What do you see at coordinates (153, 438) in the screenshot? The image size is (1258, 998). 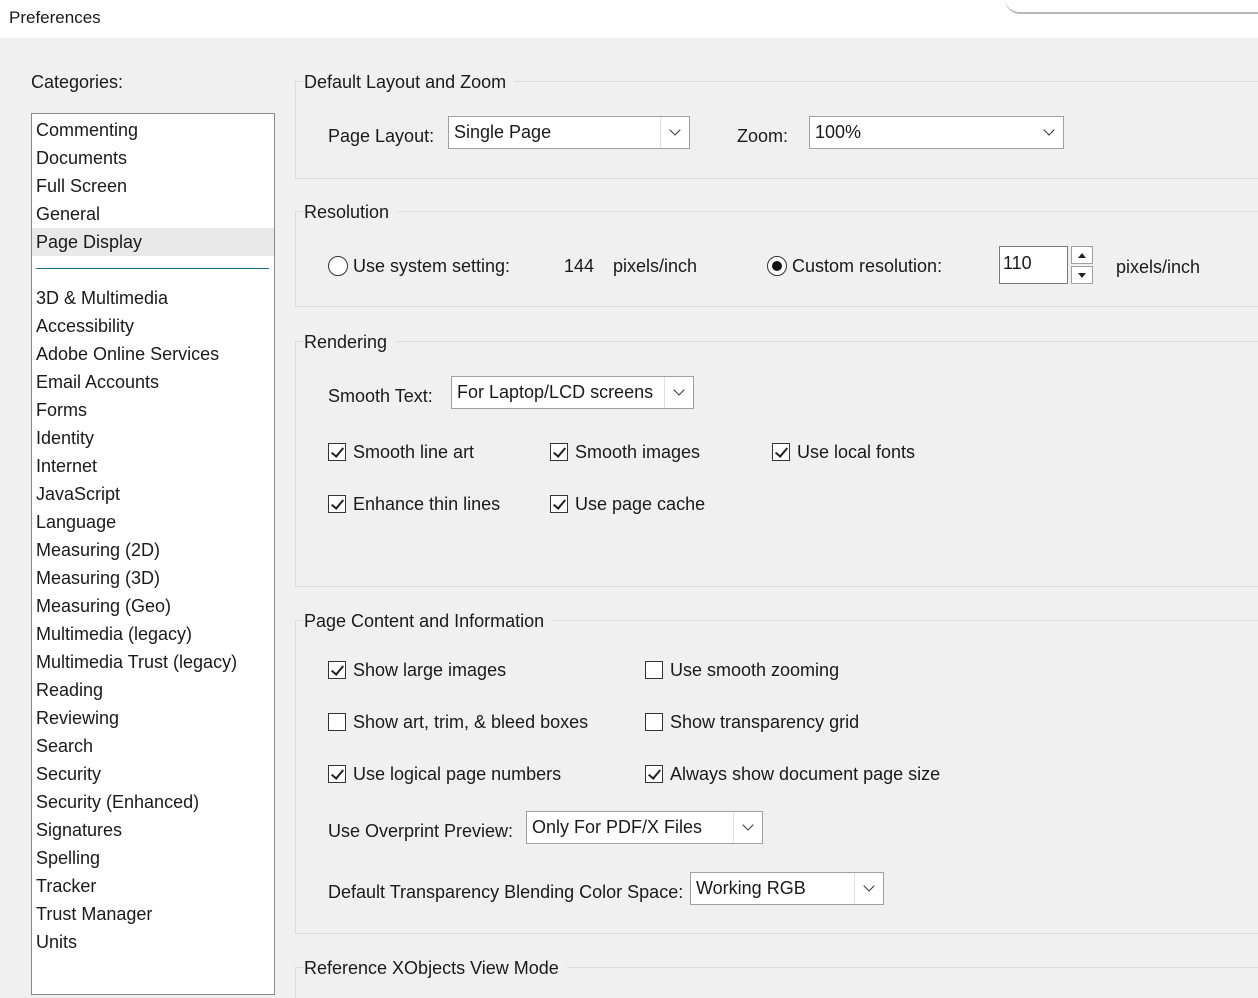 I see `category-item: Identity` at bounding box center [153, 438].